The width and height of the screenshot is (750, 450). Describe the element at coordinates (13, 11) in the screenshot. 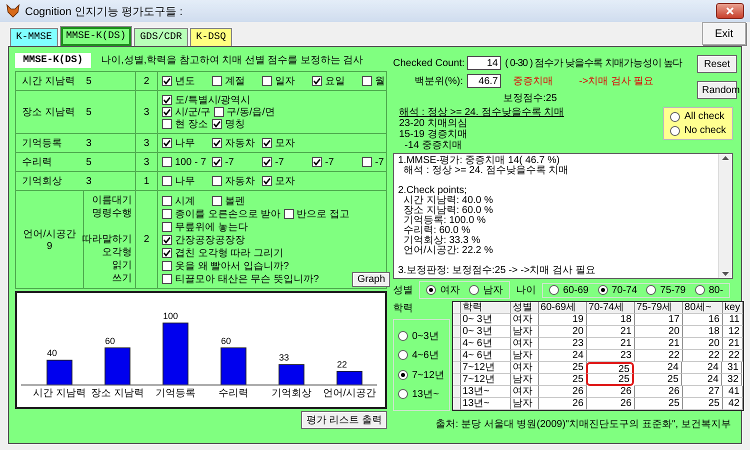

I see `app-icon` at that location.